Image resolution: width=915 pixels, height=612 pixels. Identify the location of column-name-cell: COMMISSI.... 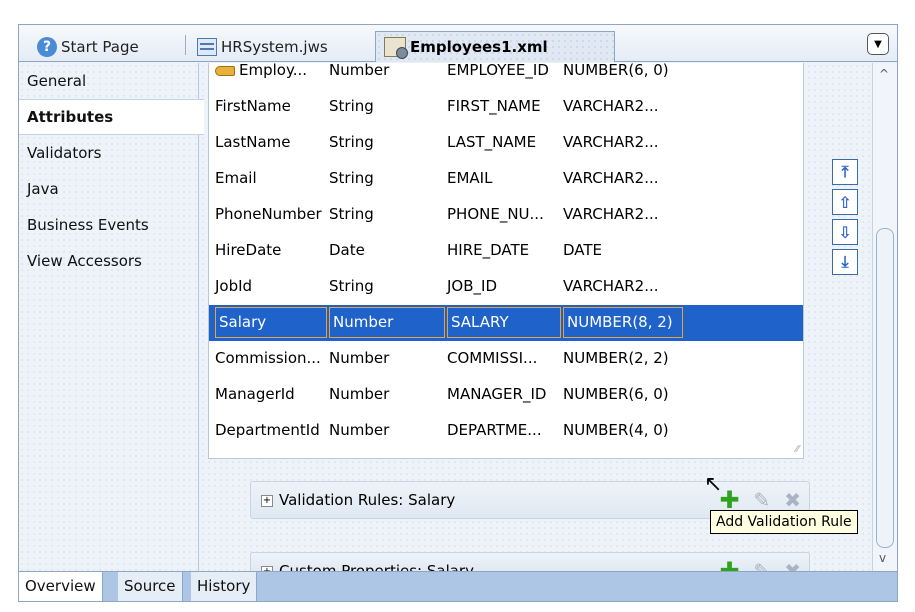
(492, 358).